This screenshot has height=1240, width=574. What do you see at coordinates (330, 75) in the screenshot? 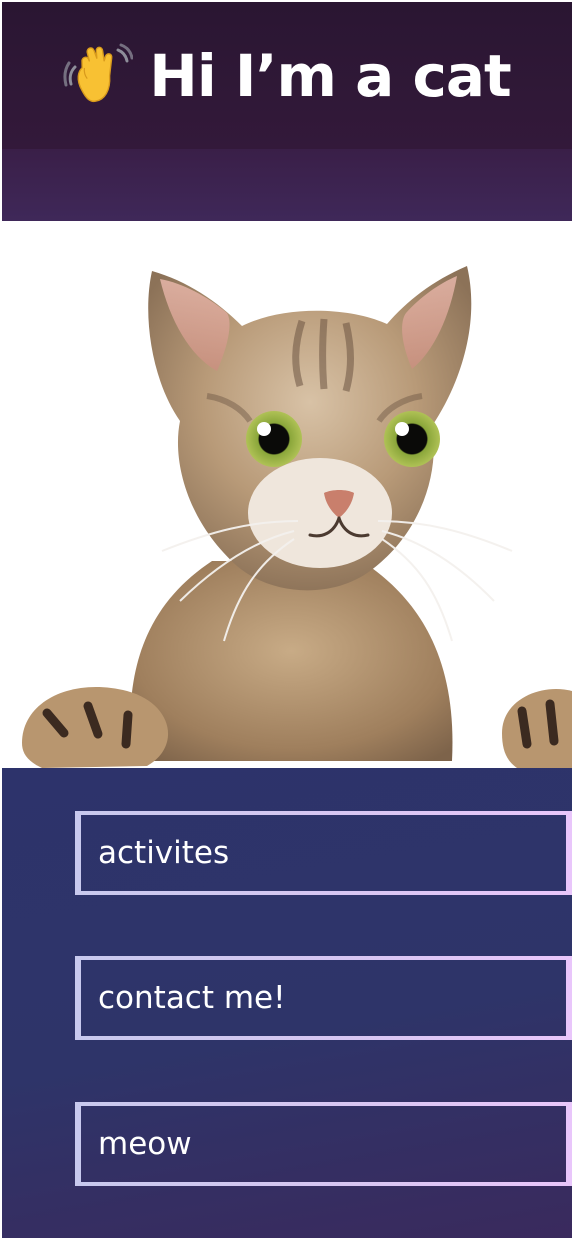
I see `page-title: Hi I’m a cat` at bounding box center [330, 75].